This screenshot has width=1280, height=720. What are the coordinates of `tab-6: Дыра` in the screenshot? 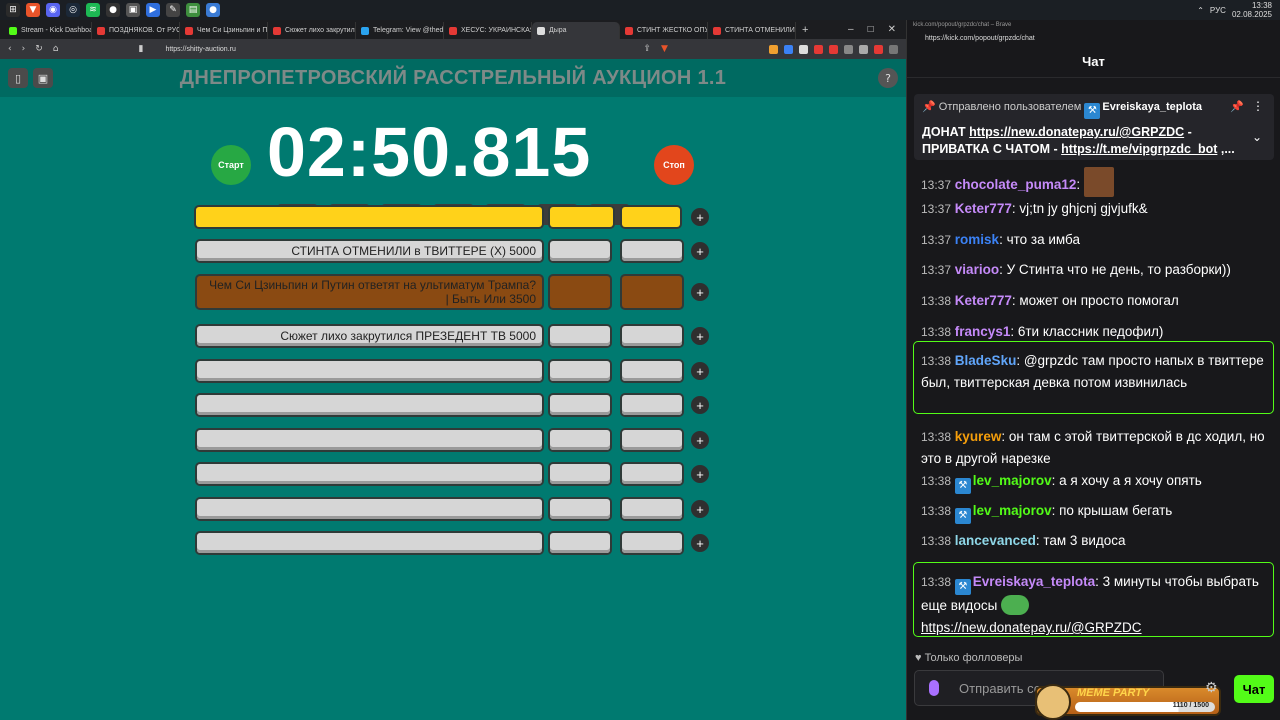 It's located at (576, 30).